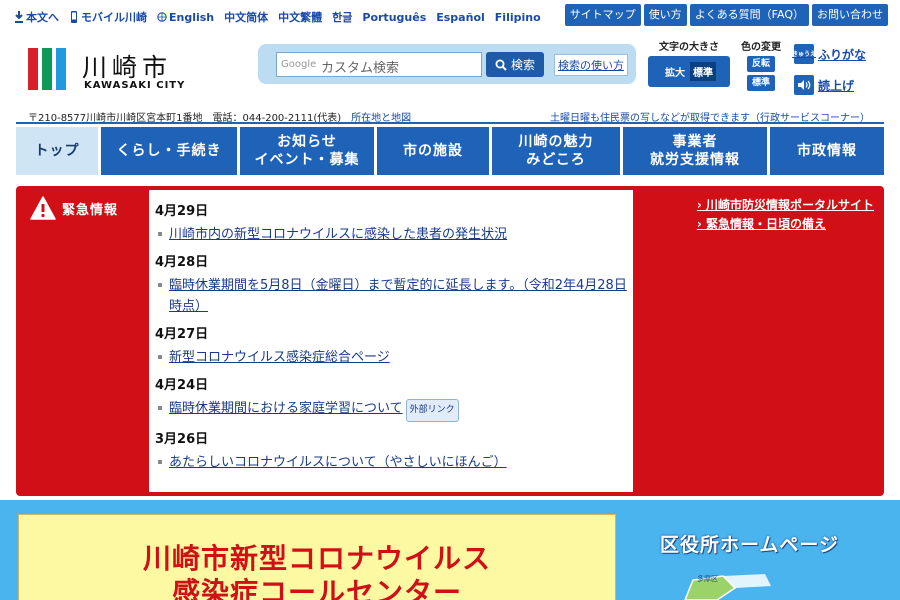  Describe the element at coordinates (300, 17) in the screenshot. I see `lang-chinese-traditional: 中文繁體` at that location.